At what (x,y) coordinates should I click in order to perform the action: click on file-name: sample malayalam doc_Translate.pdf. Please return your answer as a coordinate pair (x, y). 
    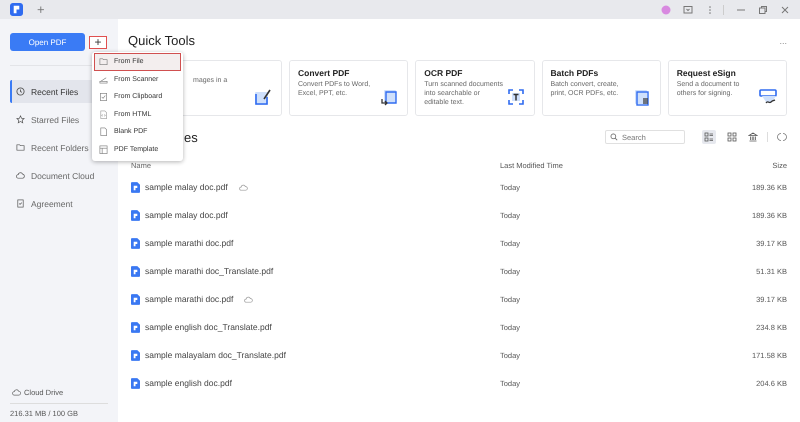
    Looking at the image, I should click on (215, 355).